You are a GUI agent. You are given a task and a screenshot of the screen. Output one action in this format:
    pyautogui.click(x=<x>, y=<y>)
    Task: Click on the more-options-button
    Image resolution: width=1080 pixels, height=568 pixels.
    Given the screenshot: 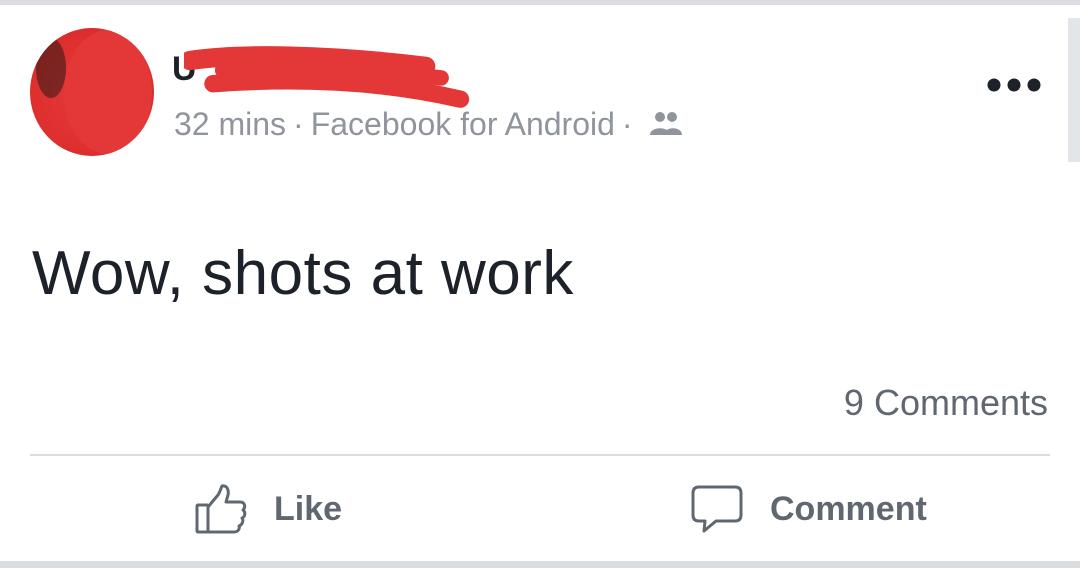 What is the action you would take?
    pyautogui.click(x=1014, y=85)
    